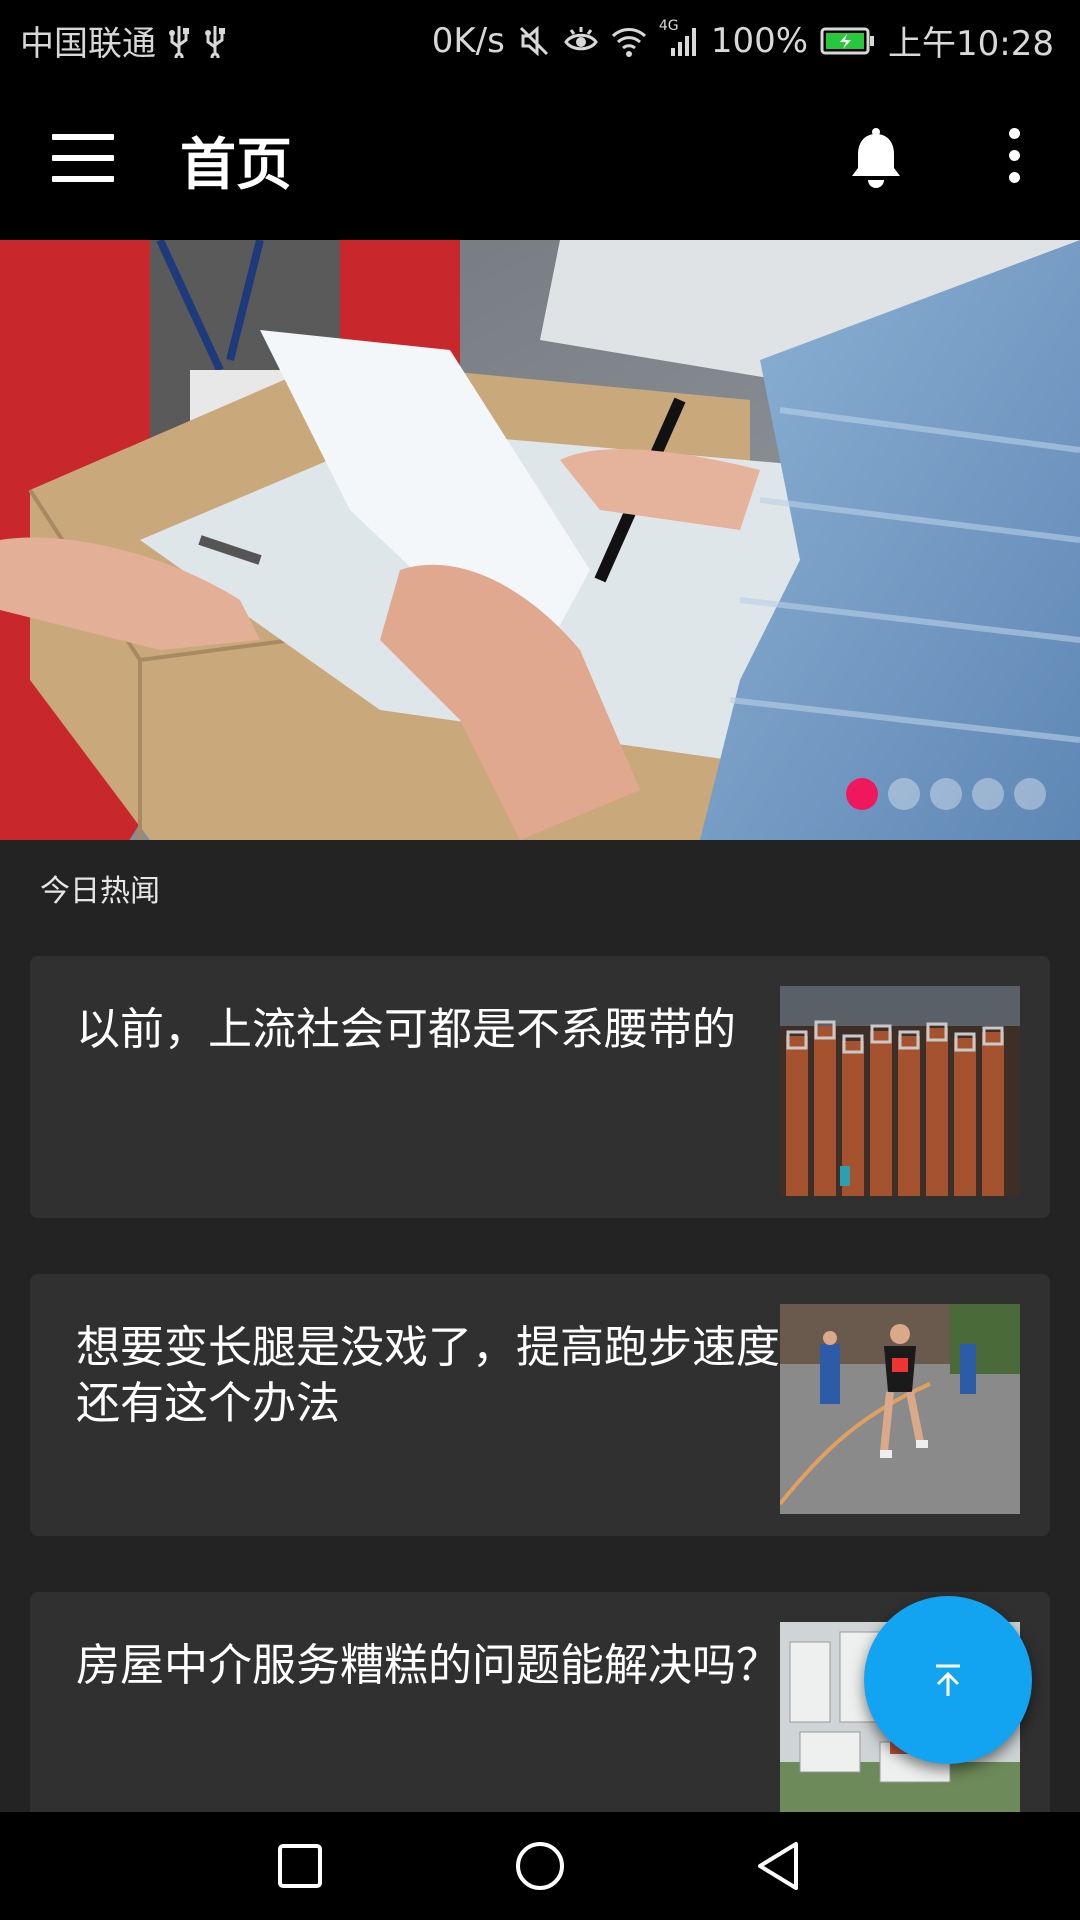 This screenshot has width=1080, height=1920. Describe the element at coordinates (581, 41) in the screenshot. I see `eye-comfort-icon` at that location.